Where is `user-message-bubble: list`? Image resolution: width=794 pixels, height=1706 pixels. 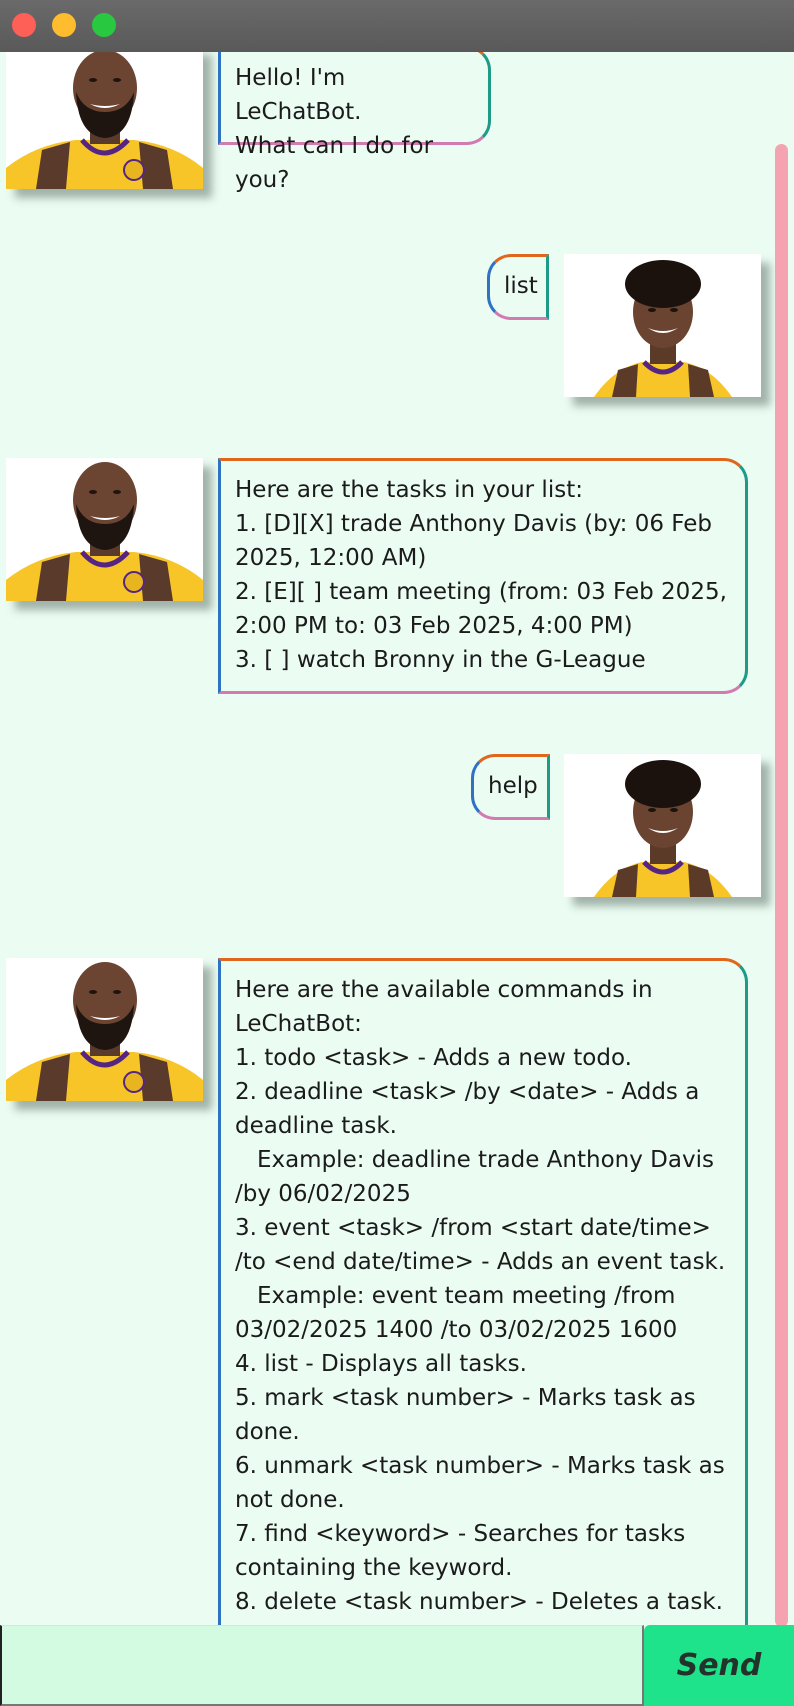
user-message-bubble: list is located at coordinates (518, 287).